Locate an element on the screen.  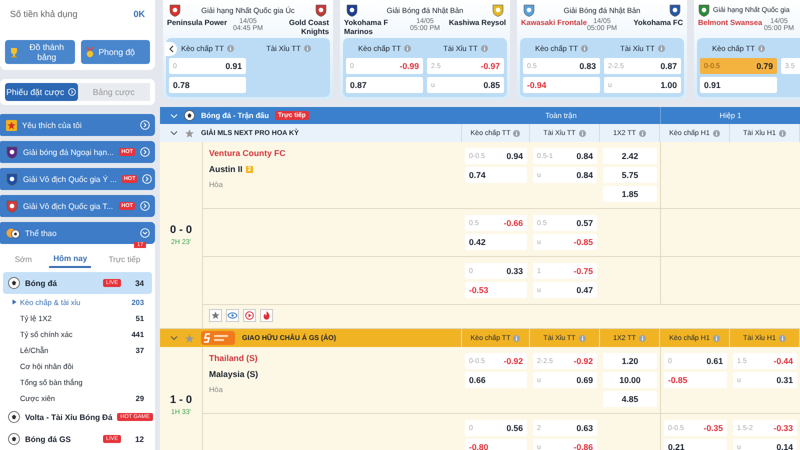
odds-button: 0.66 is located at coordinates (496, 380).